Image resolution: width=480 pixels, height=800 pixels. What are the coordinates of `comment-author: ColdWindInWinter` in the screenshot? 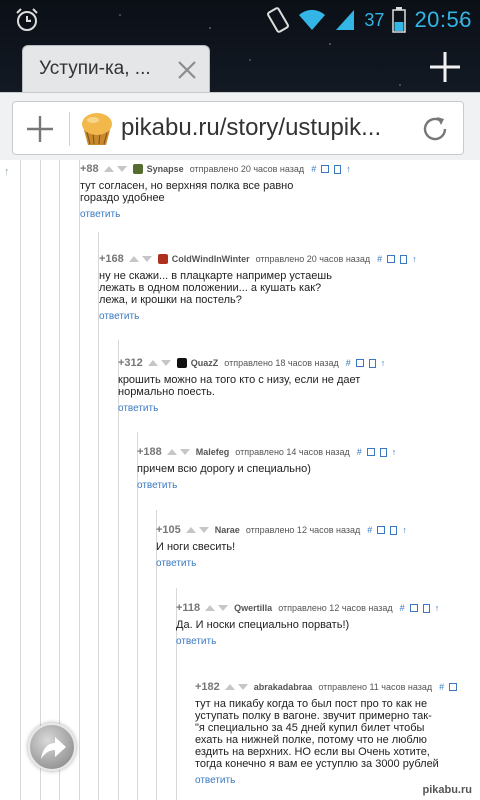 It's located at (211, 259).